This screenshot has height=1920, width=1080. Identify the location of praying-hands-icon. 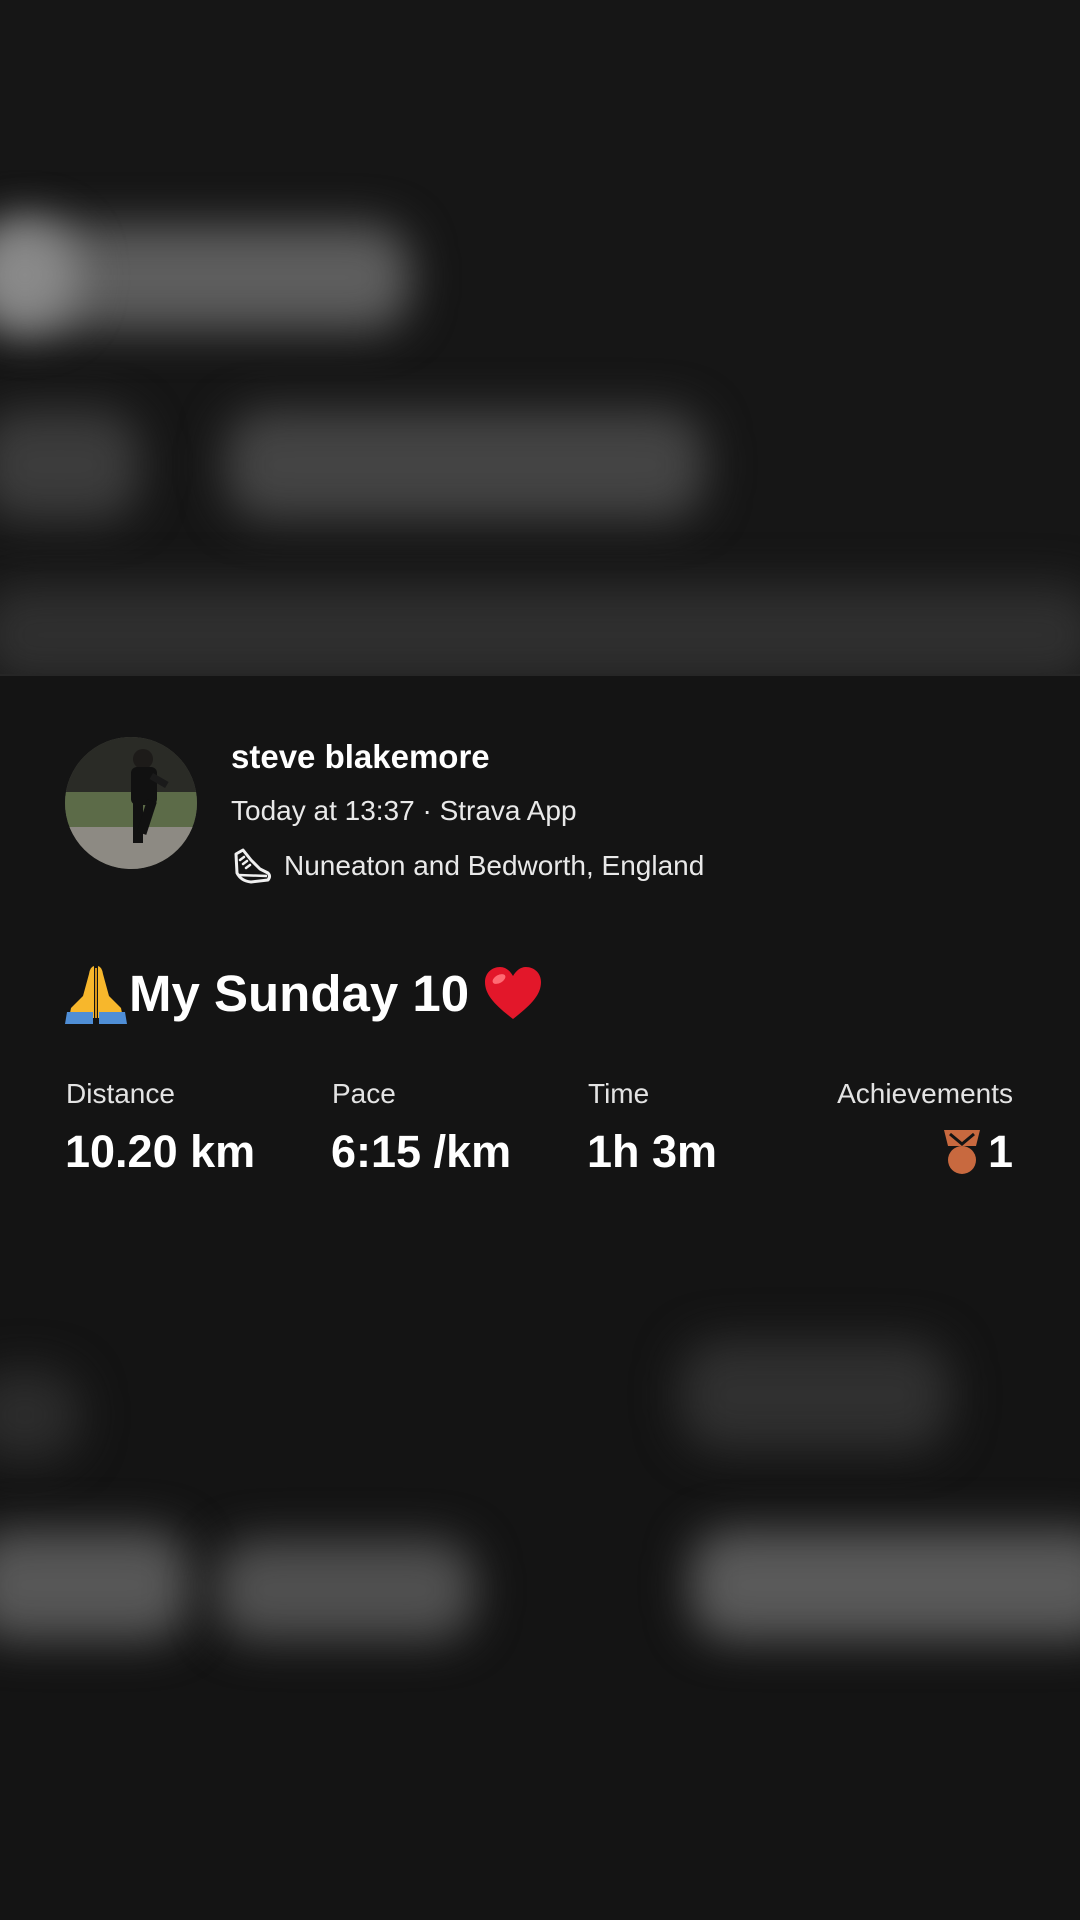
(96, 995).